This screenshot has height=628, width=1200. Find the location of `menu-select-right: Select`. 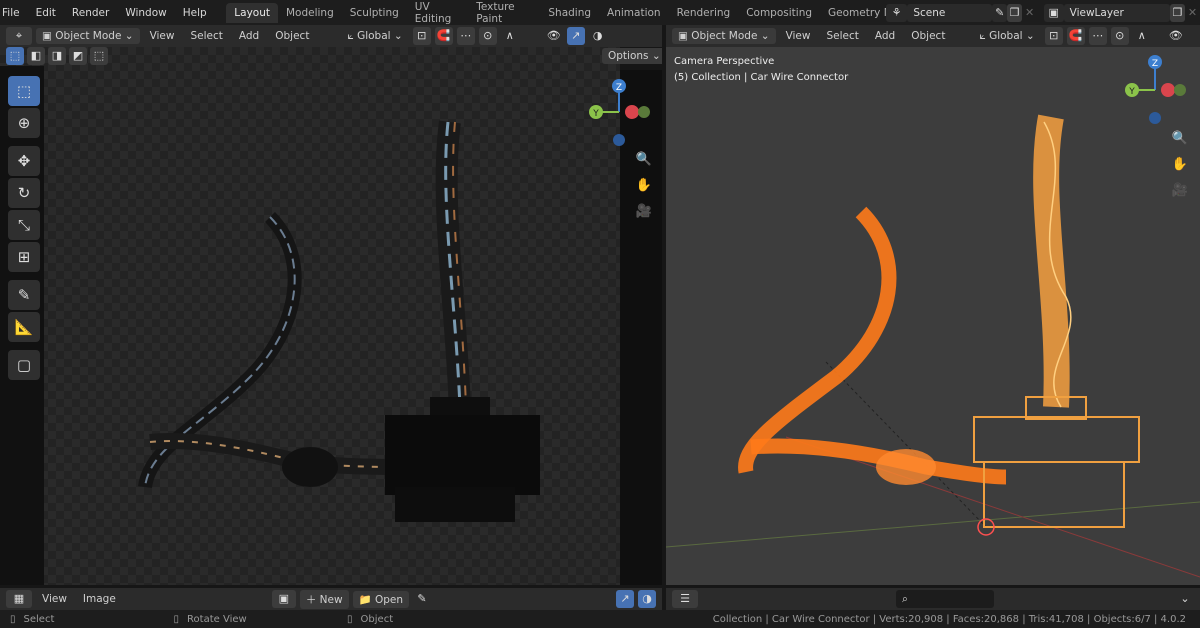

menu-select-right: Select is located at coordinates (842, 36).